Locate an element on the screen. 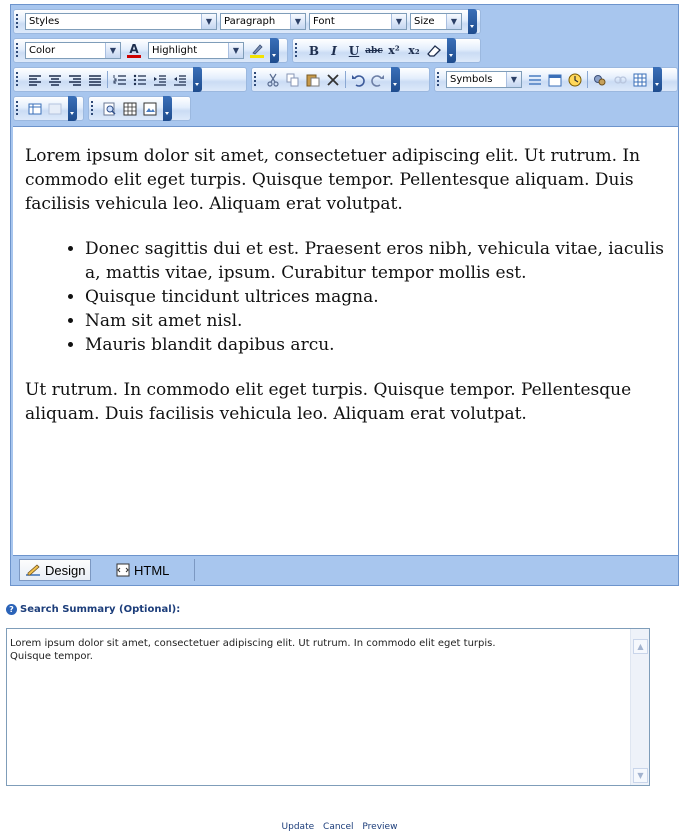 This screenshot has width=679, height=833. form-icon is located at coordinates (130, 108).